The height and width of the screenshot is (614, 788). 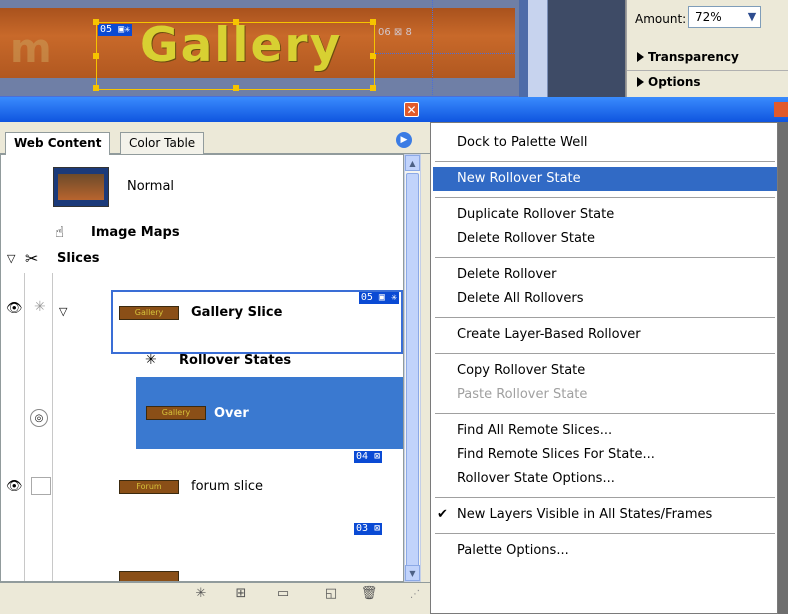 I want to click on divider, so click(x=707, y=70).